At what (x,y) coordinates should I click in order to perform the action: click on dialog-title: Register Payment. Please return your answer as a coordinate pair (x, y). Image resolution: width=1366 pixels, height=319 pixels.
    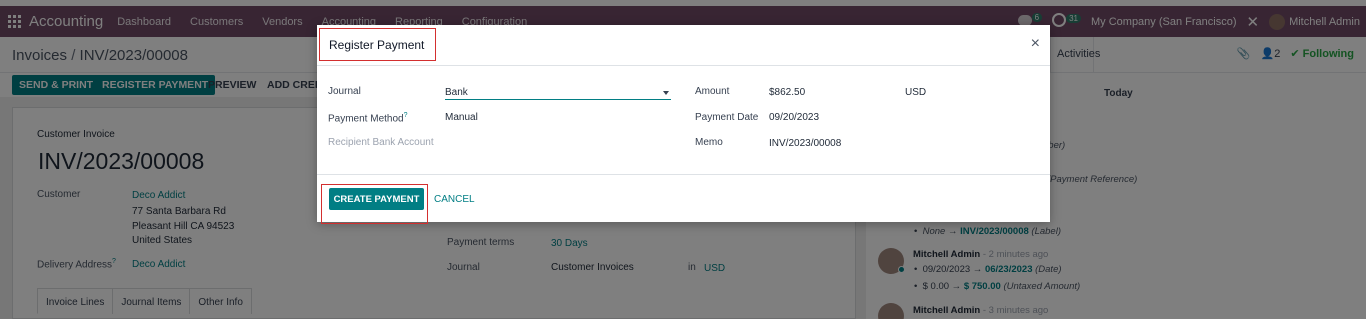
    Looking at the image, I should click on (377, 44).